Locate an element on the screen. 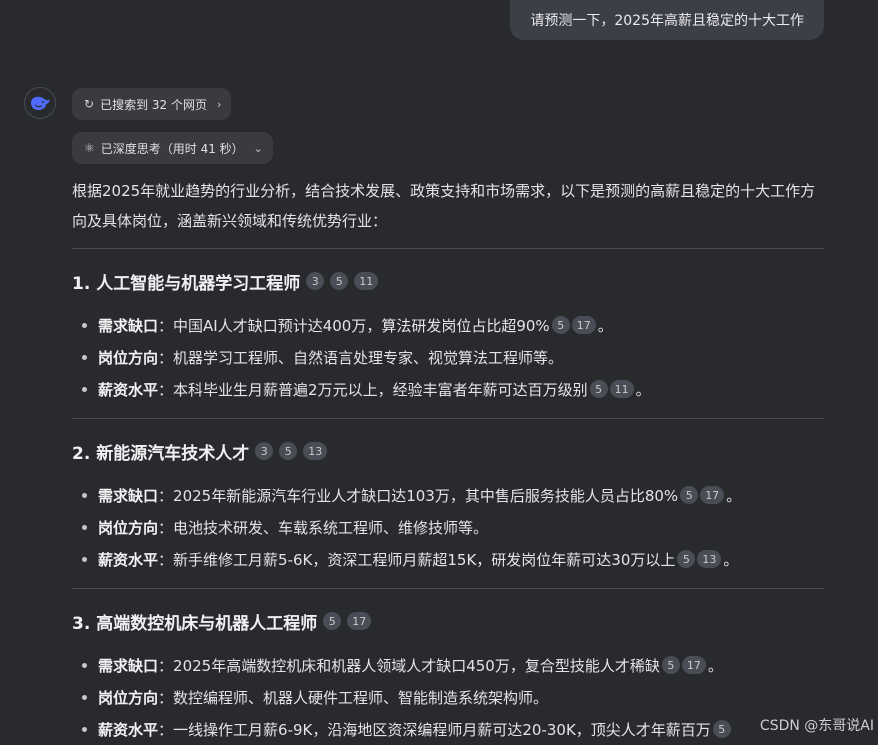 Image resolution: width=878 pixels, height=745 pixels. deep-thinking-chip: ⚛ 已深度思考（用时 41 秒） ⌄ is located at coordinates (172, 148).